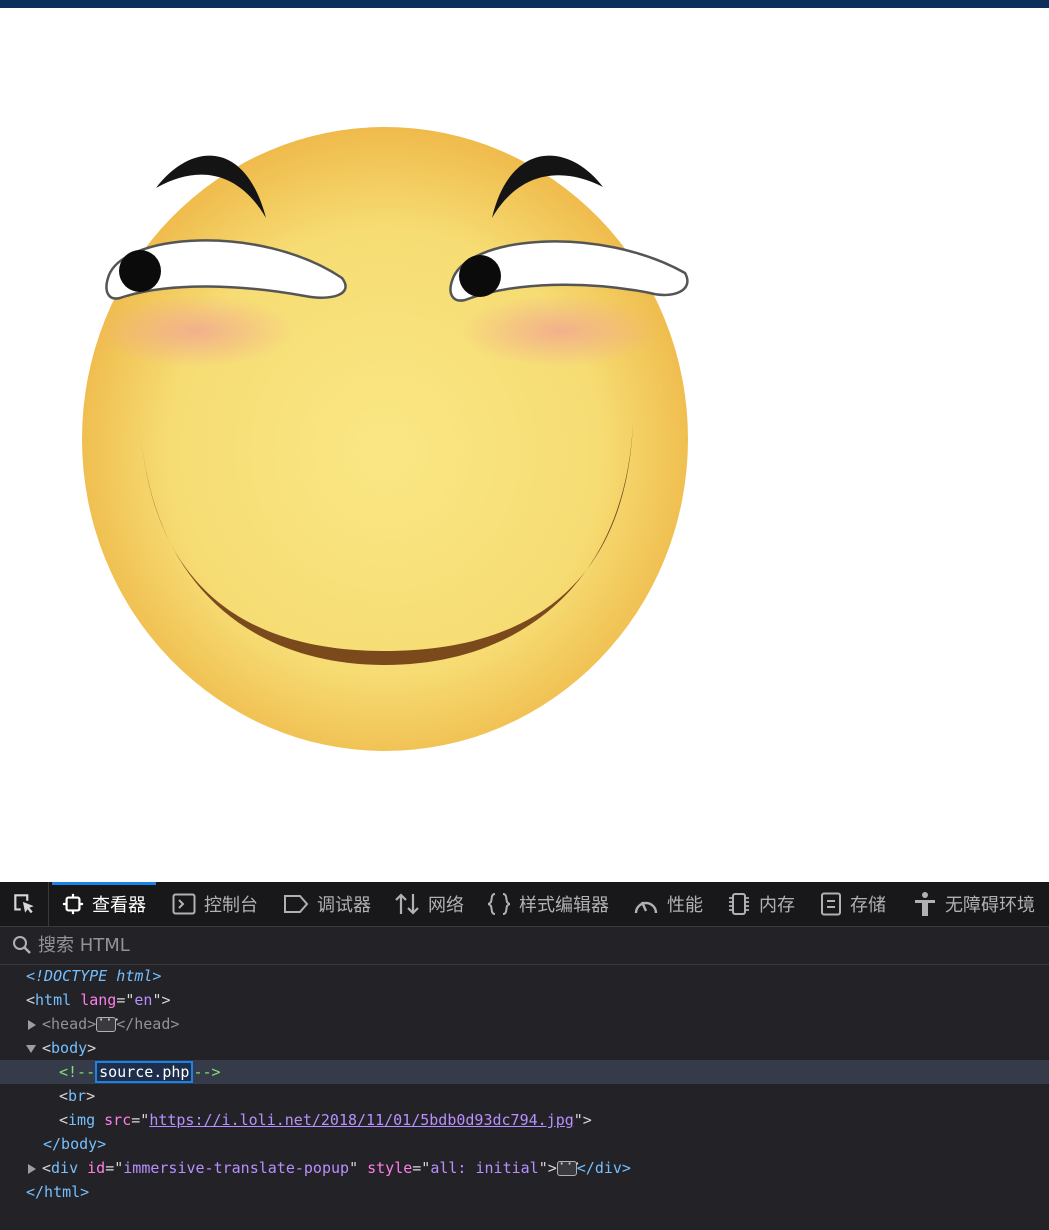  Describe the element at coordinates (58, 1192) in the screenshot. I see `close-tag: </html>` at that location.